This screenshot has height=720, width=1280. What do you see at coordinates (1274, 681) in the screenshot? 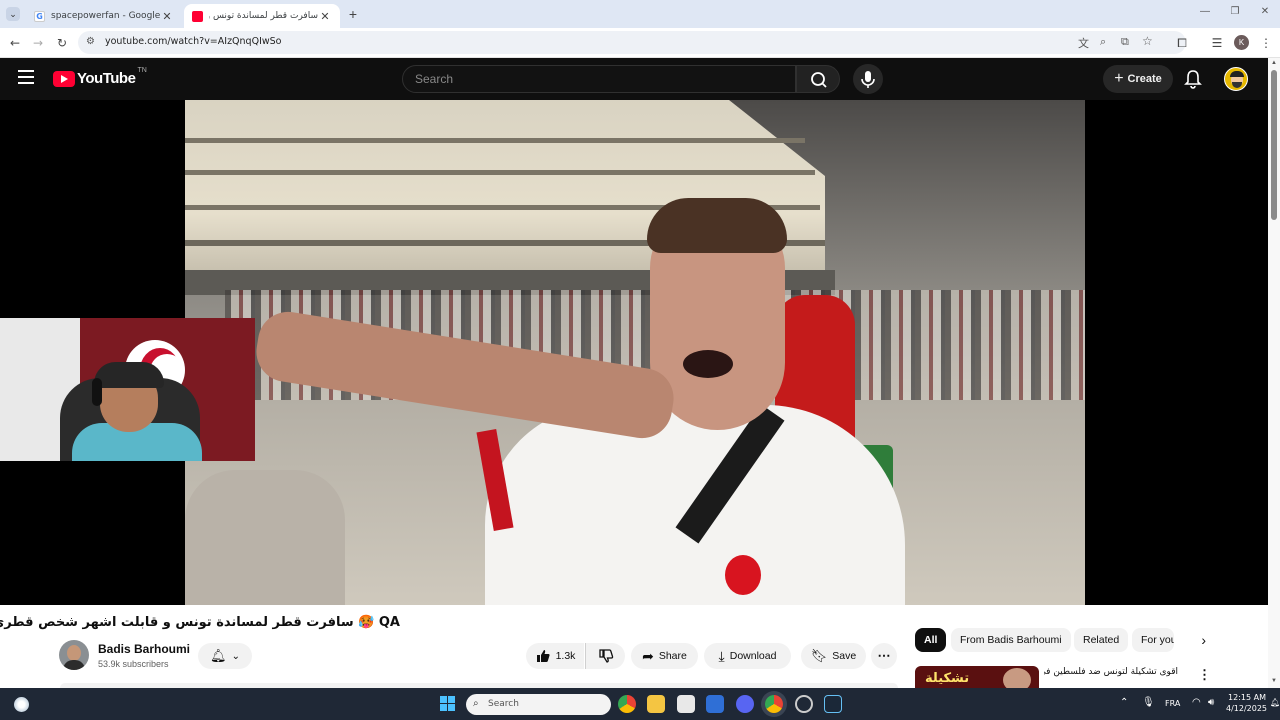
I see `scroll-down-arrow: ▼` at bounding box center [1274, 681].